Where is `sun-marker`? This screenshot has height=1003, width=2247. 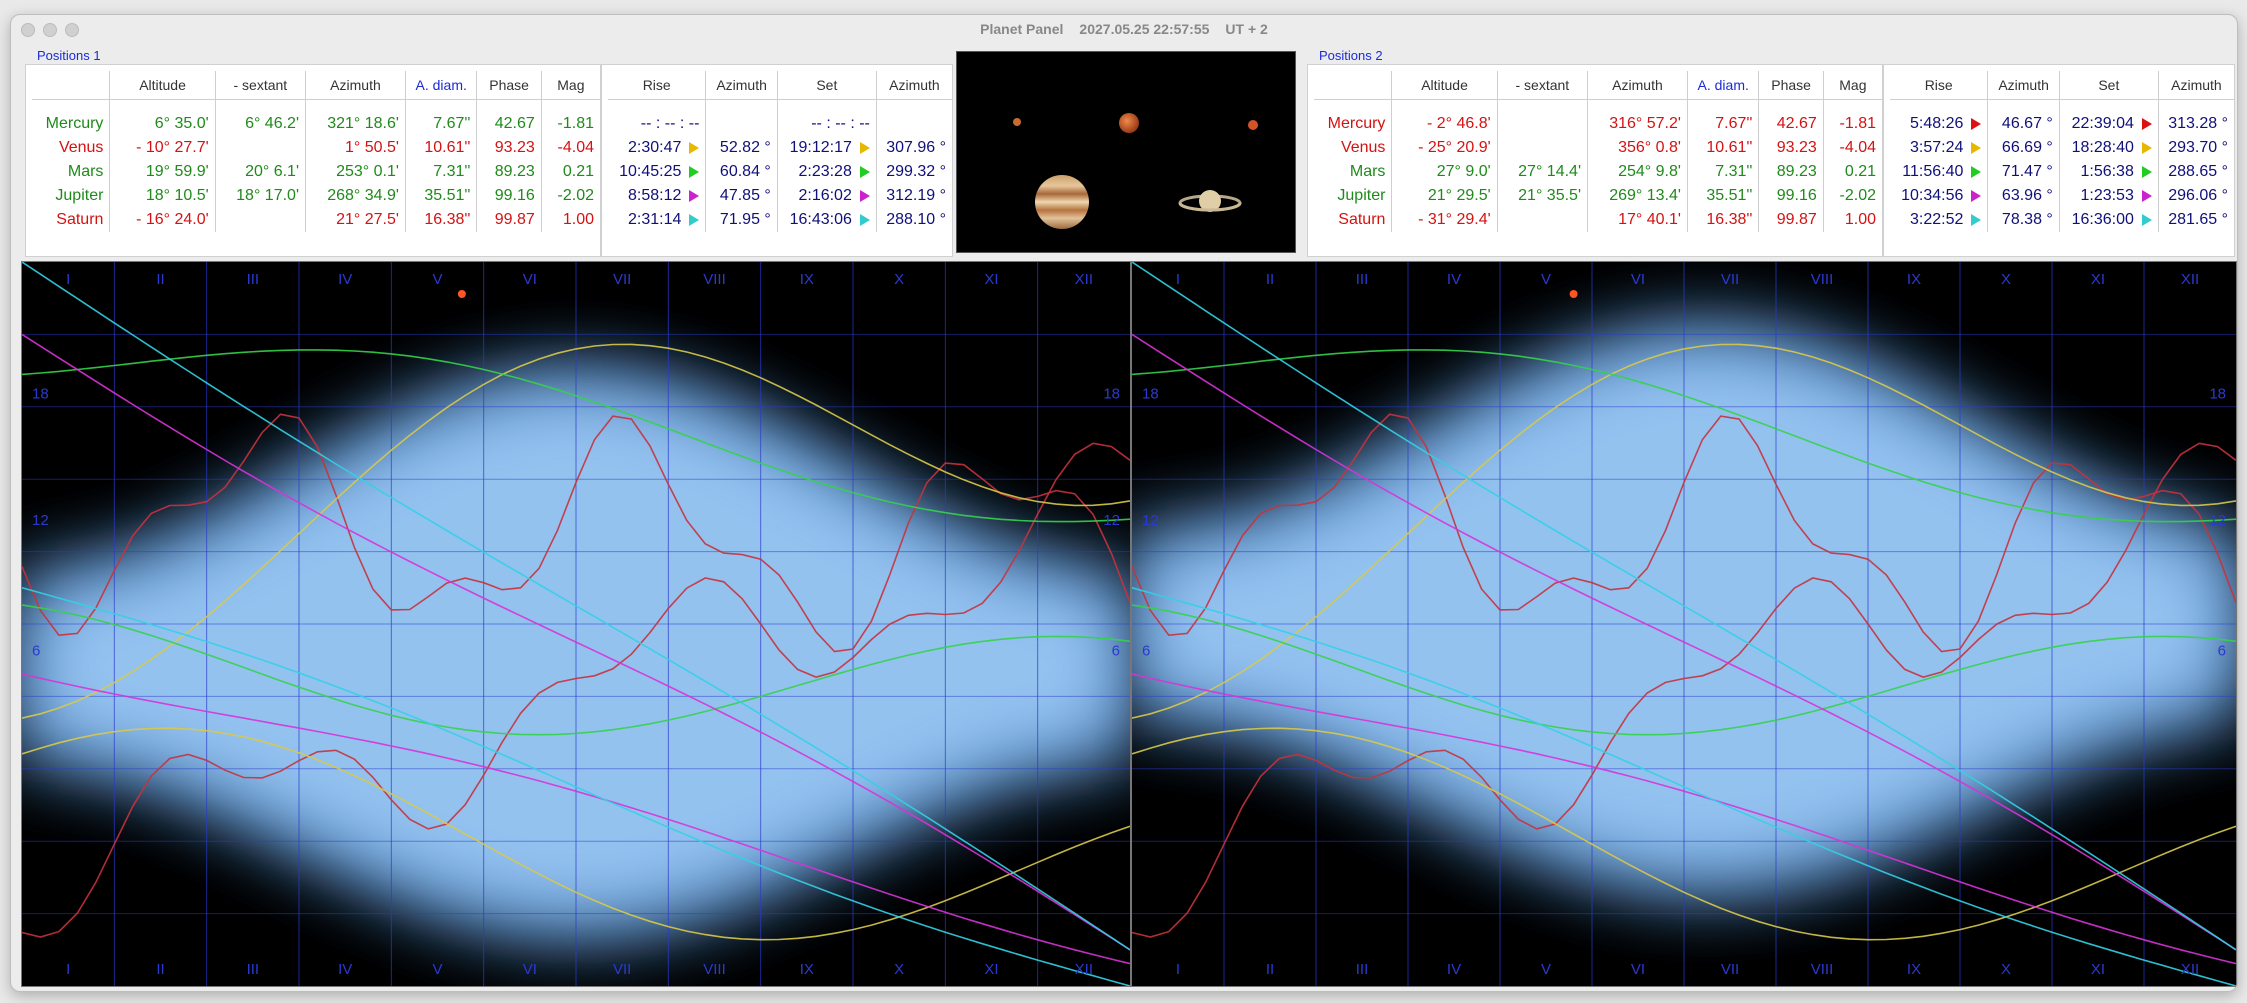
sun-marker is located at coordinates (461, 294).